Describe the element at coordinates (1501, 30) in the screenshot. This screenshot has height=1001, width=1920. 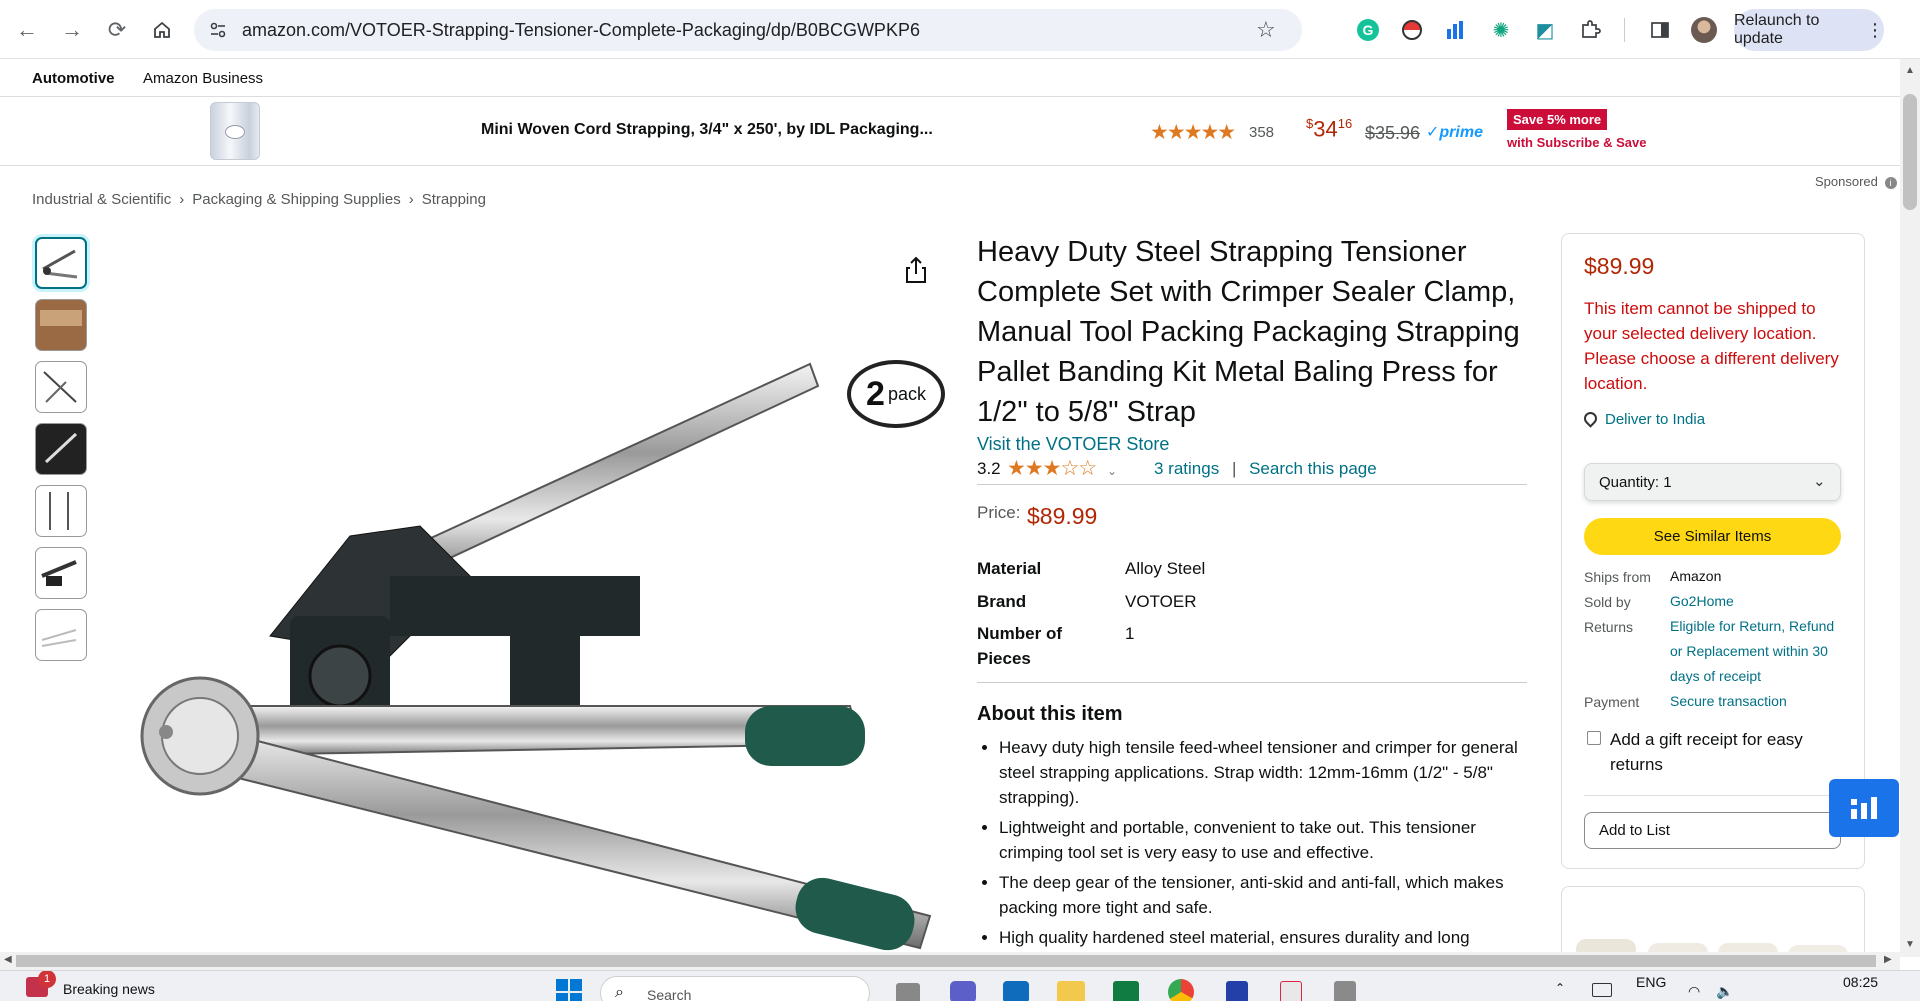
I see `openai-extension-icon: ✺` at that location.